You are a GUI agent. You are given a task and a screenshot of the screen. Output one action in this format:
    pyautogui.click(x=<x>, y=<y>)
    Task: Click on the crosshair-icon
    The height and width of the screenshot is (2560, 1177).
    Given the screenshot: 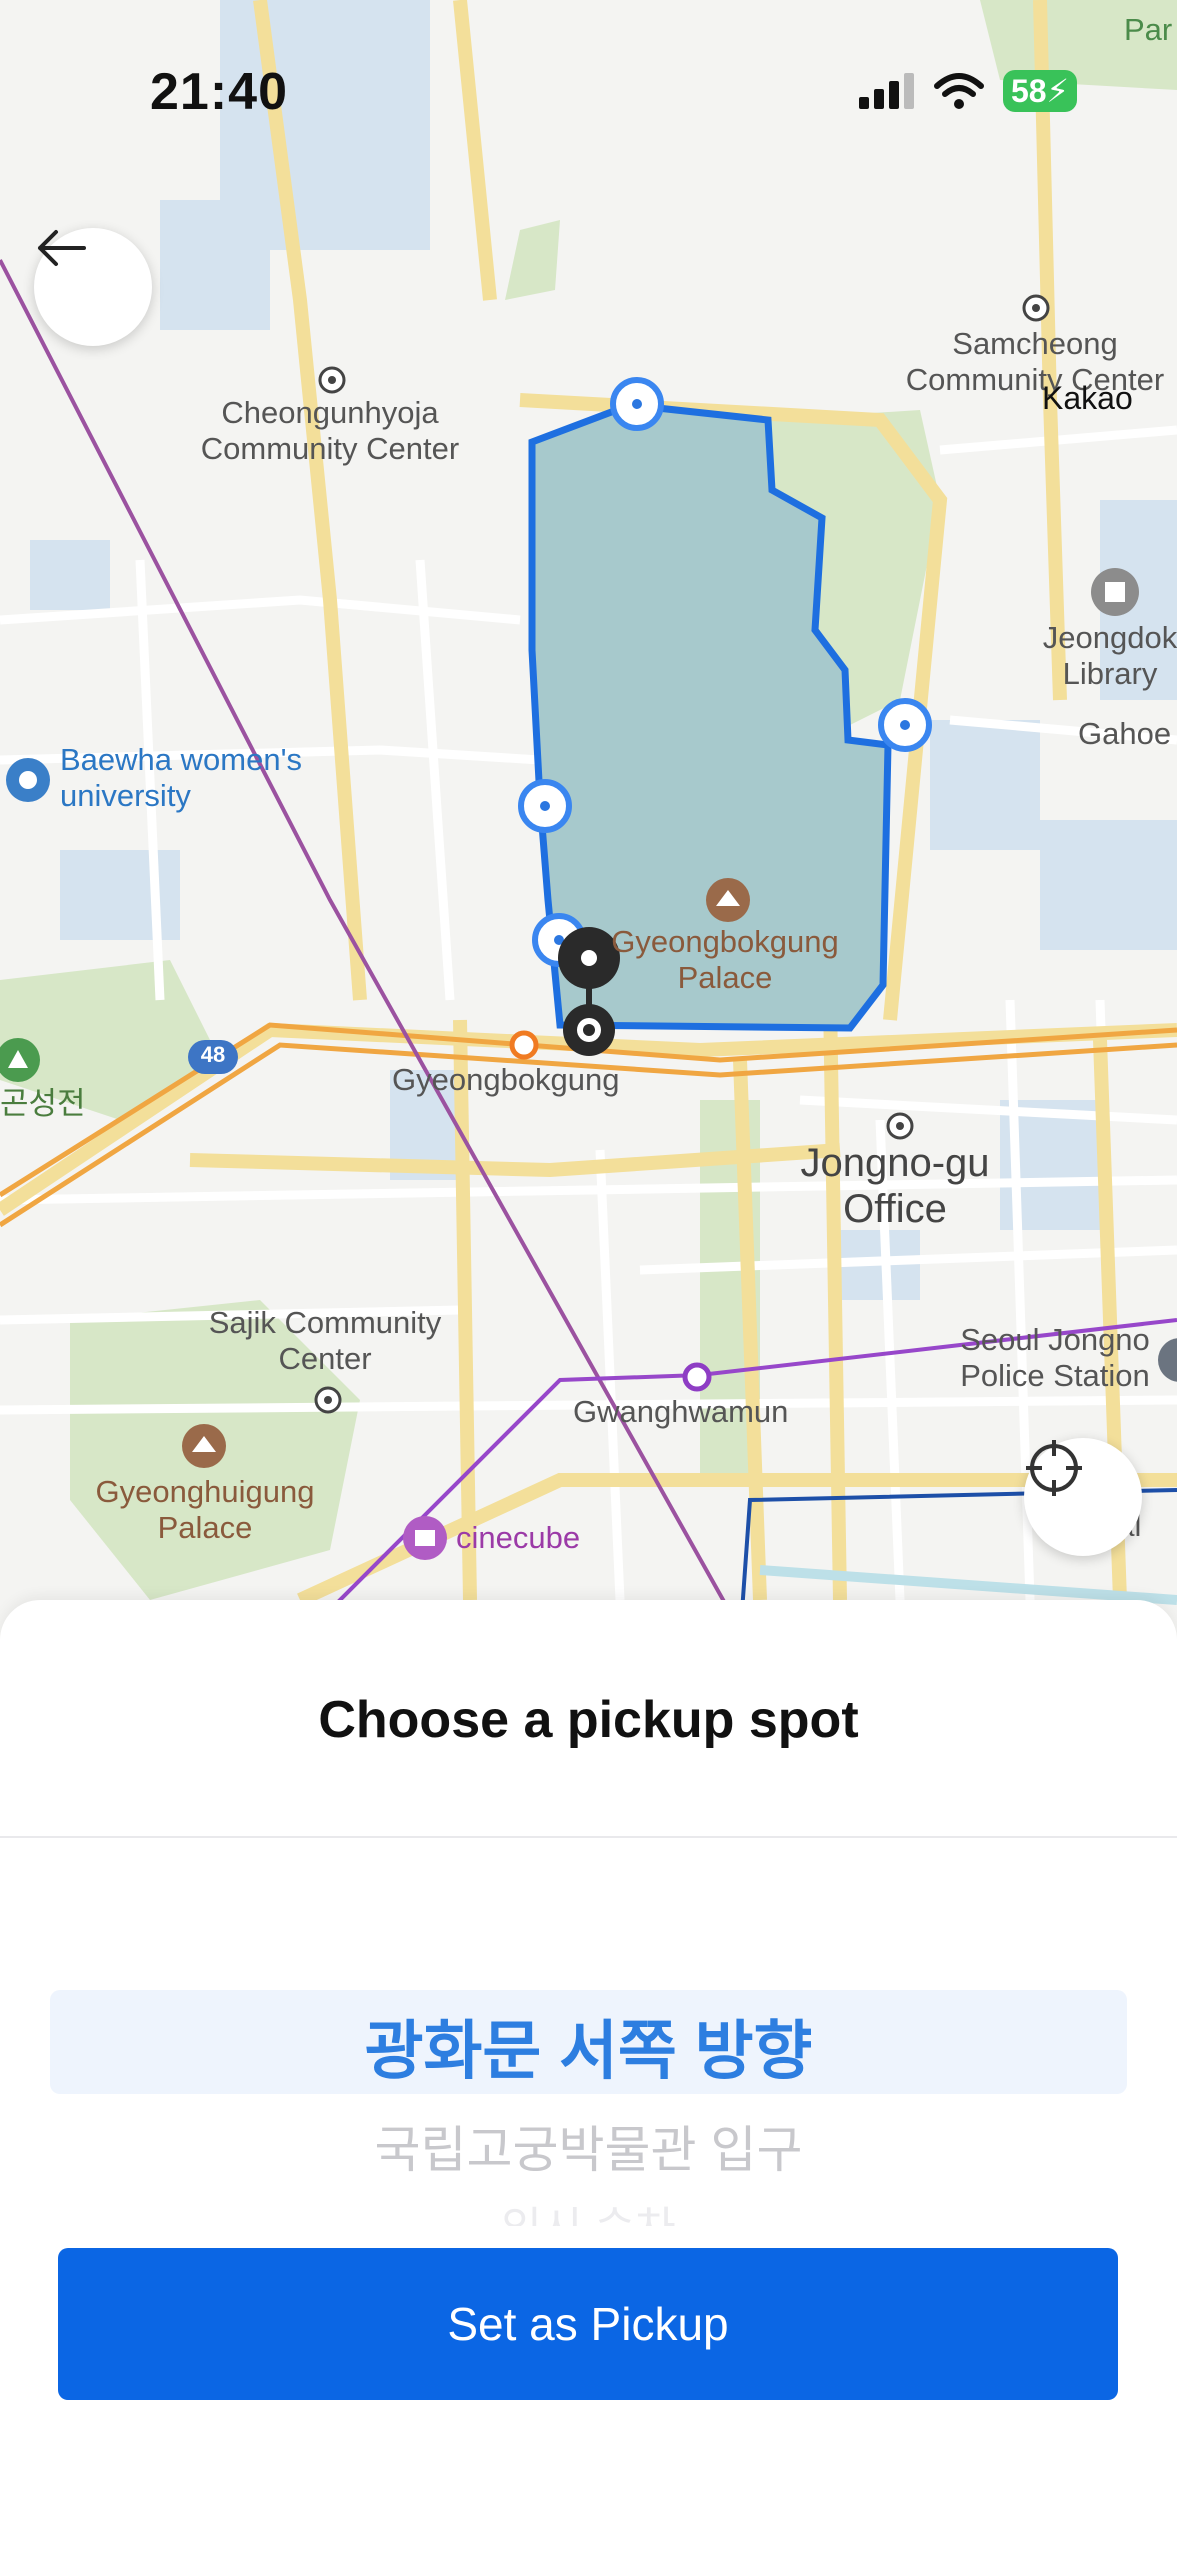 What is the action you would take?
    pyautogui.click(x=1054, y=1468)
    